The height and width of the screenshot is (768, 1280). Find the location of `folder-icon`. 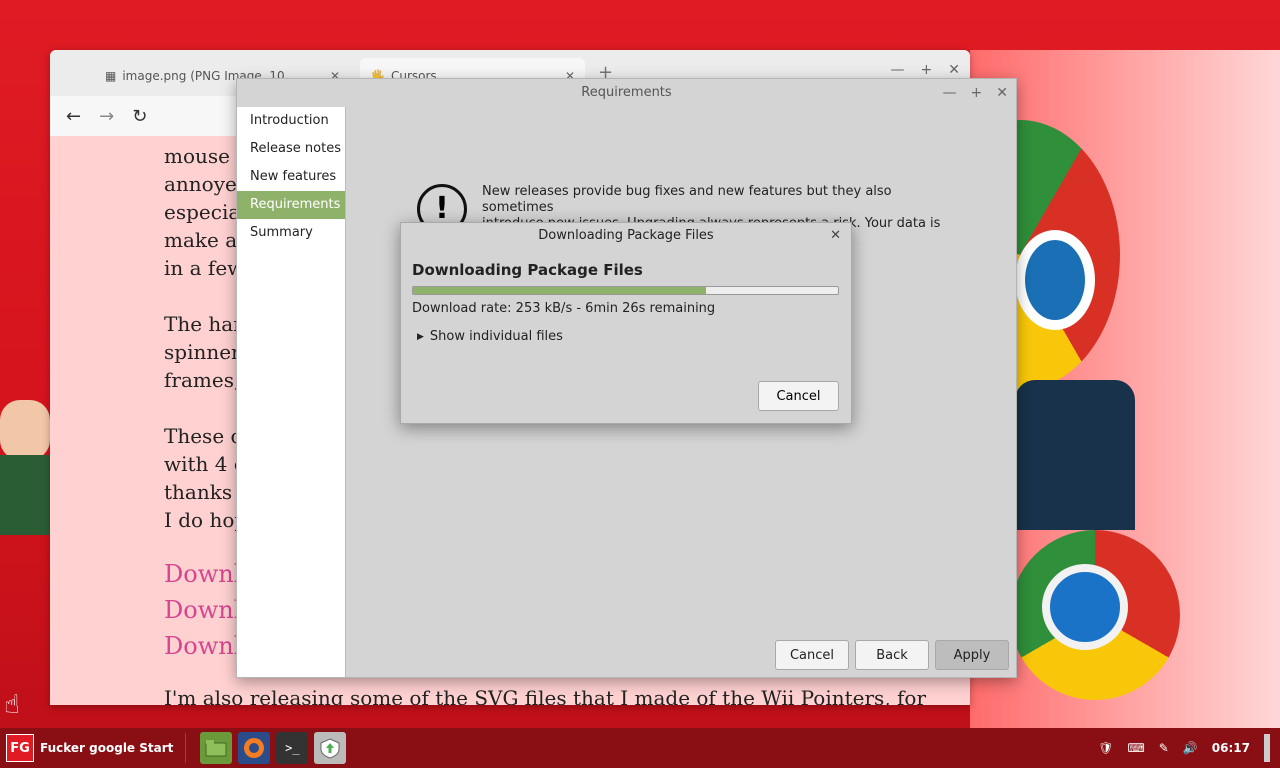

folder-icon is located at coordinates (216, 748).